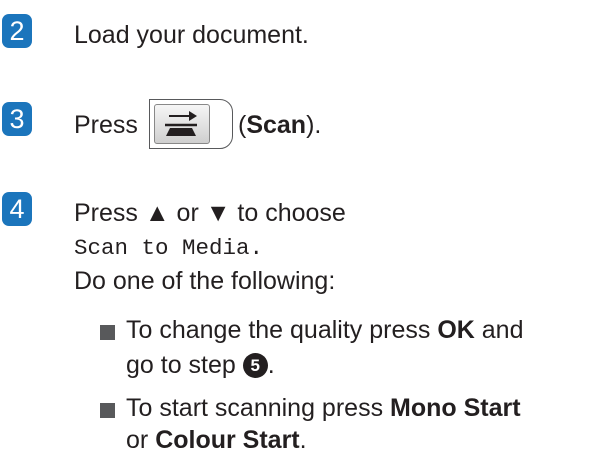  Describe the element at coordinates (227, 440) in the screenshot. I see `key-name: Colour Start` at that location.